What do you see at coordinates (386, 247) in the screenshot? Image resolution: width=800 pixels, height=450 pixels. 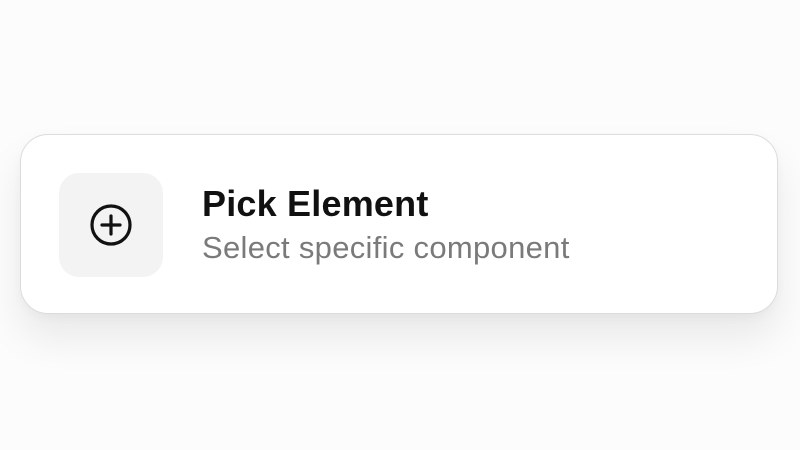 I see `card-subtitle: Select specific component` at bounding box center [386, 247].